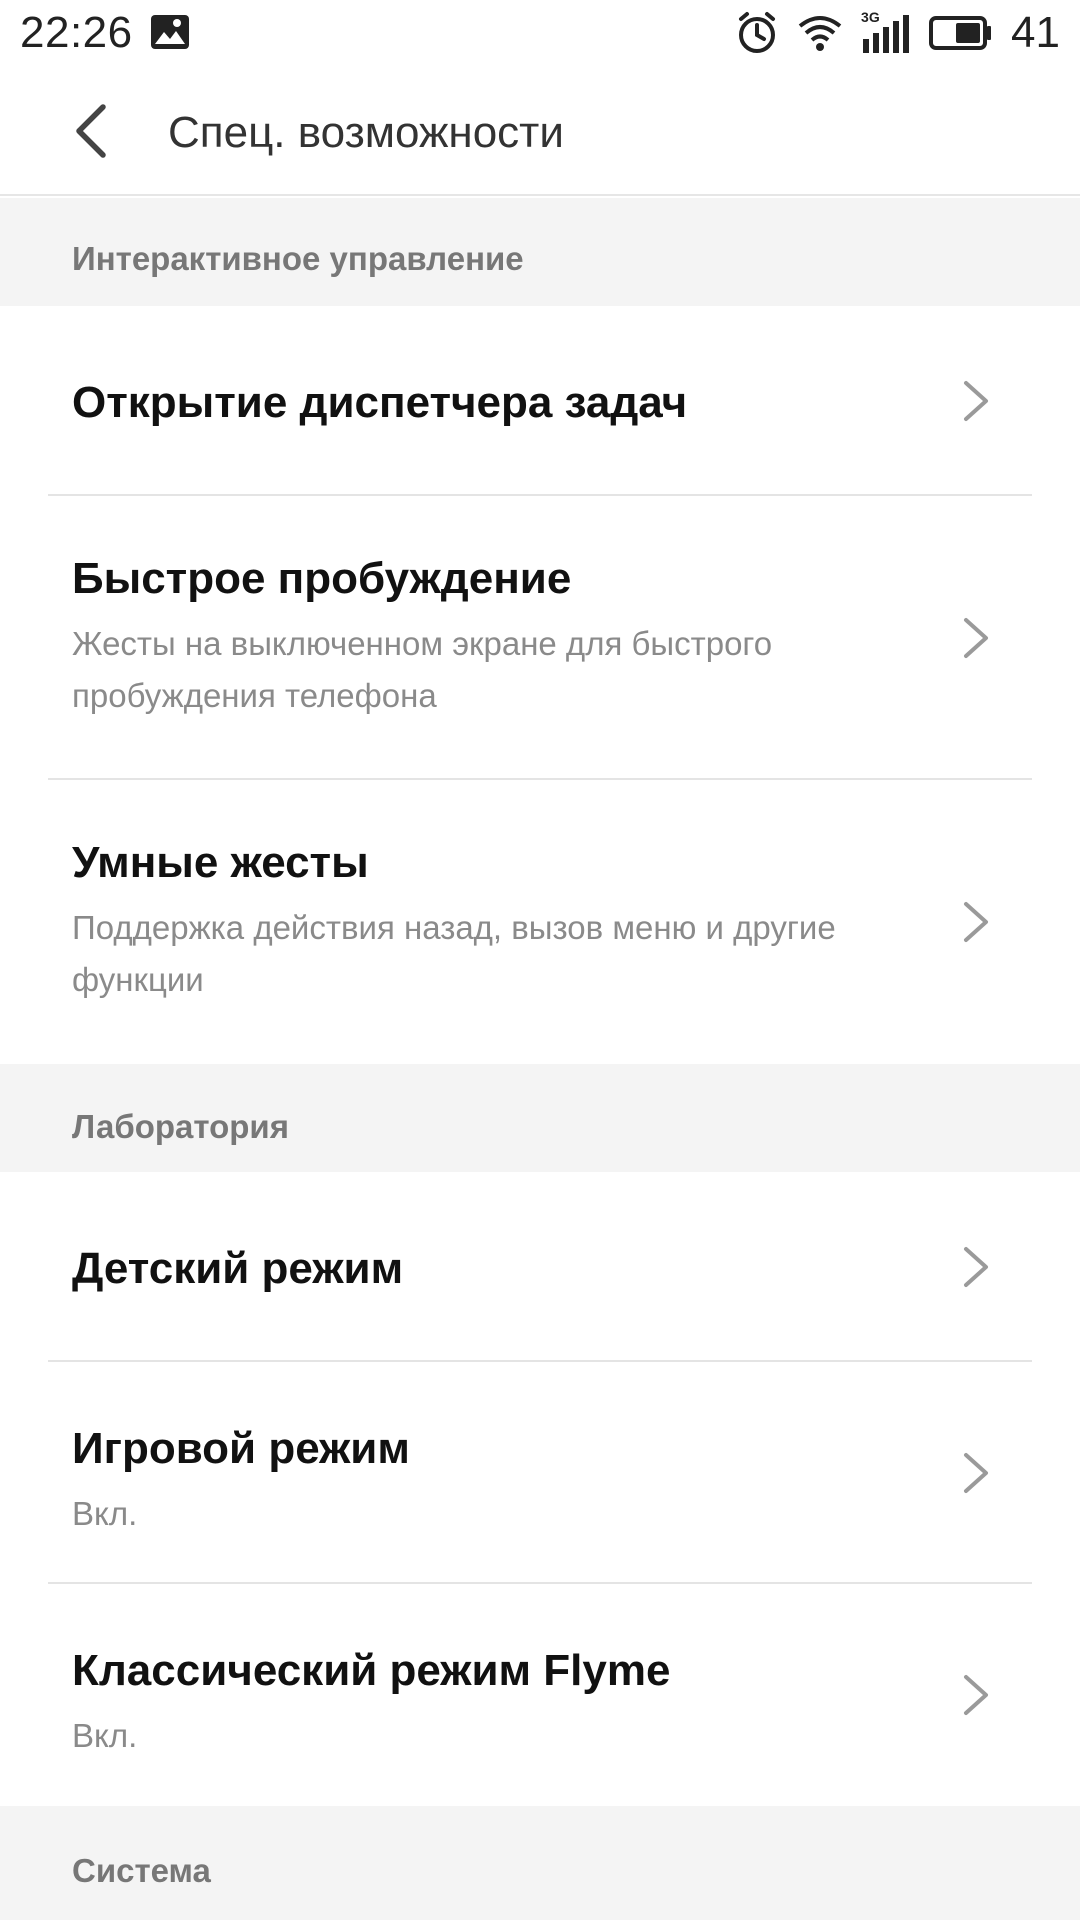  Describe the element at coordinates (238, 1268) in the screenshot. I see `settings-item-title: Детский режим` at that location.